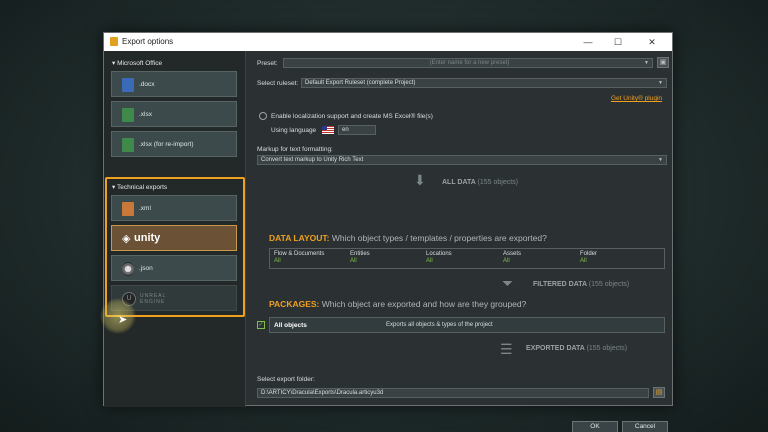 The image size is (768, 432). What do you see at coordinates (659, 392) in the screenshot?
I see `browse-folder-icon: ▤` at bounding box center [659, 392].